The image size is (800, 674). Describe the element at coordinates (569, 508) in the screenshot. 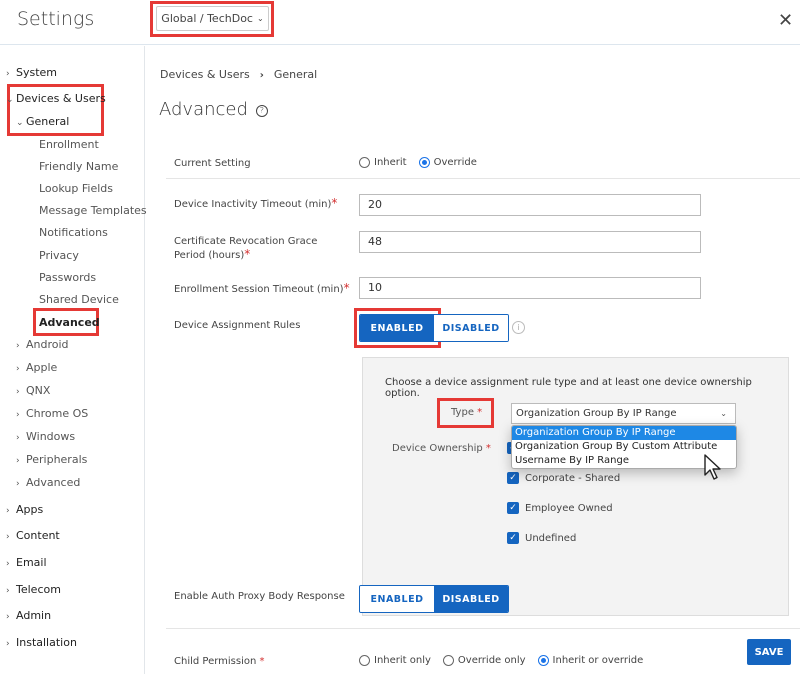

I see `checkbox-label: Employee Owned` at that location.